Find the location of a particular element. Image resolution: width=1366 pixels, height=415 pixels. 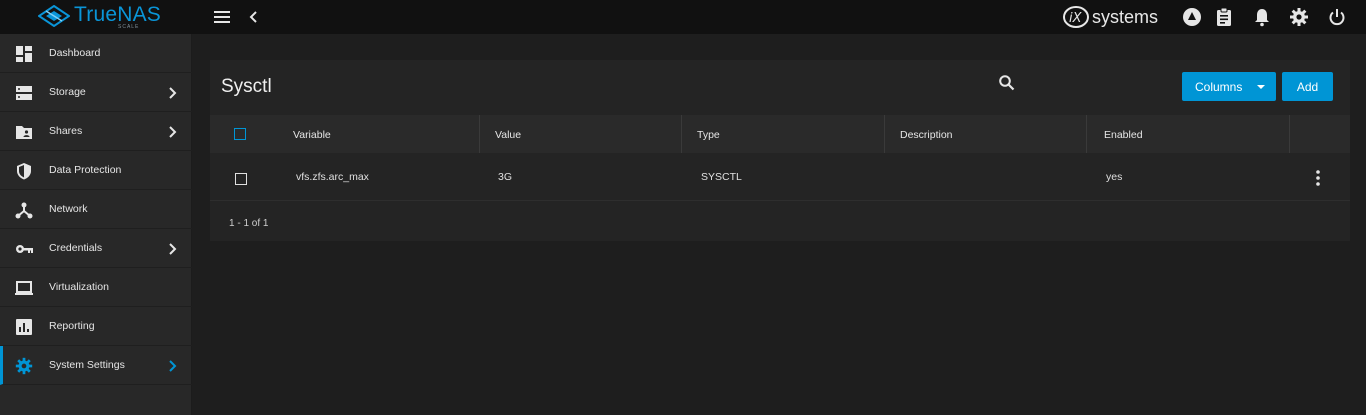

cell-value: 3G is located at coordinates (505, 177).